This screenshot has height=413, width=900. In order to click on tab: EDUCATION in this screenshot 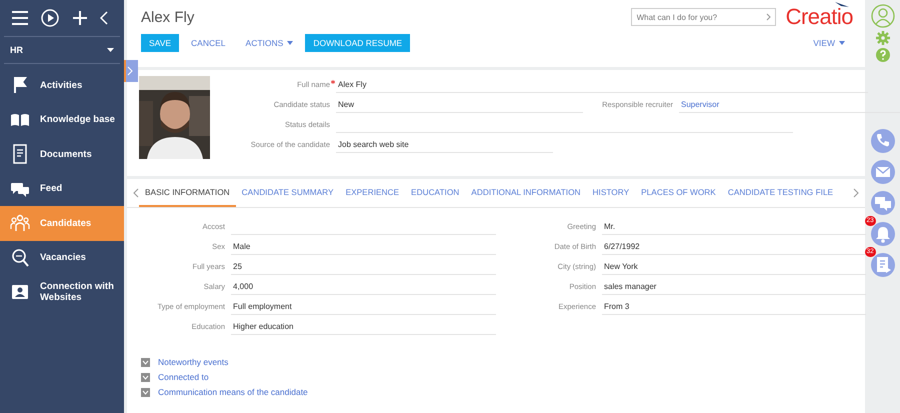, I will do `click(435, 193)`.